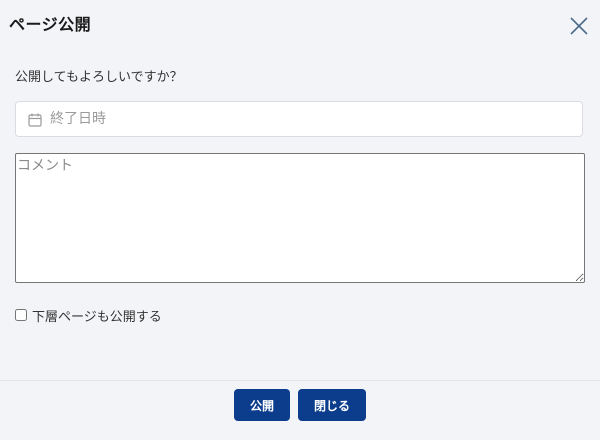 The width and height of the screenshot is (600, 440). I want to click on dialog-title: ページ公開, so click(50, 24).